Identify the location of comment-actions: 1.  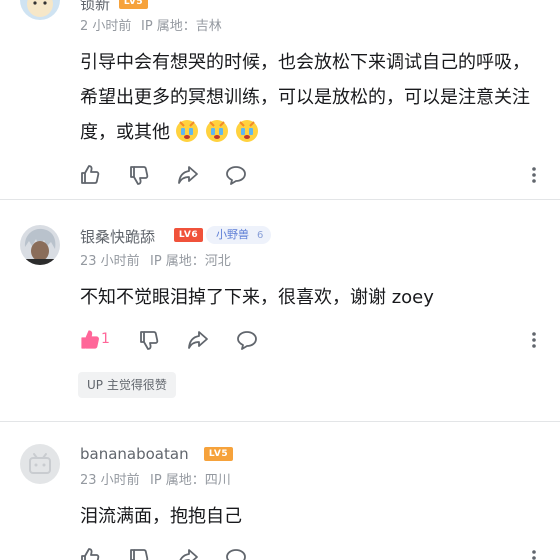
(178, 340).